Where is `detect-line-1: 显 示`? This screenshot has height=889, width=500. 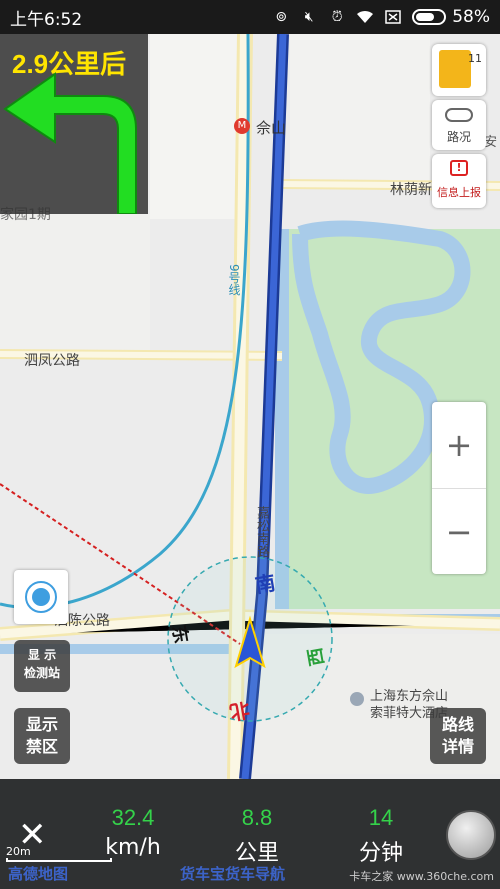 detect-line-1: 显 示 is located at coordinates (42, 655).